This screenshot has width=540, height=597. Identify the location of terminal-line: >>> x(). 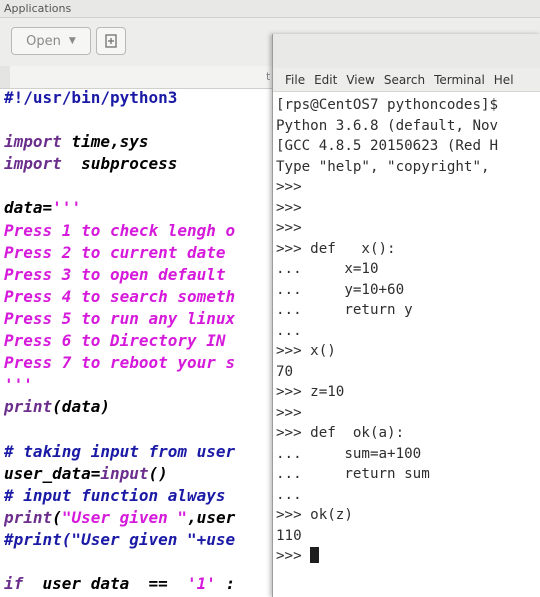
(408, 351).